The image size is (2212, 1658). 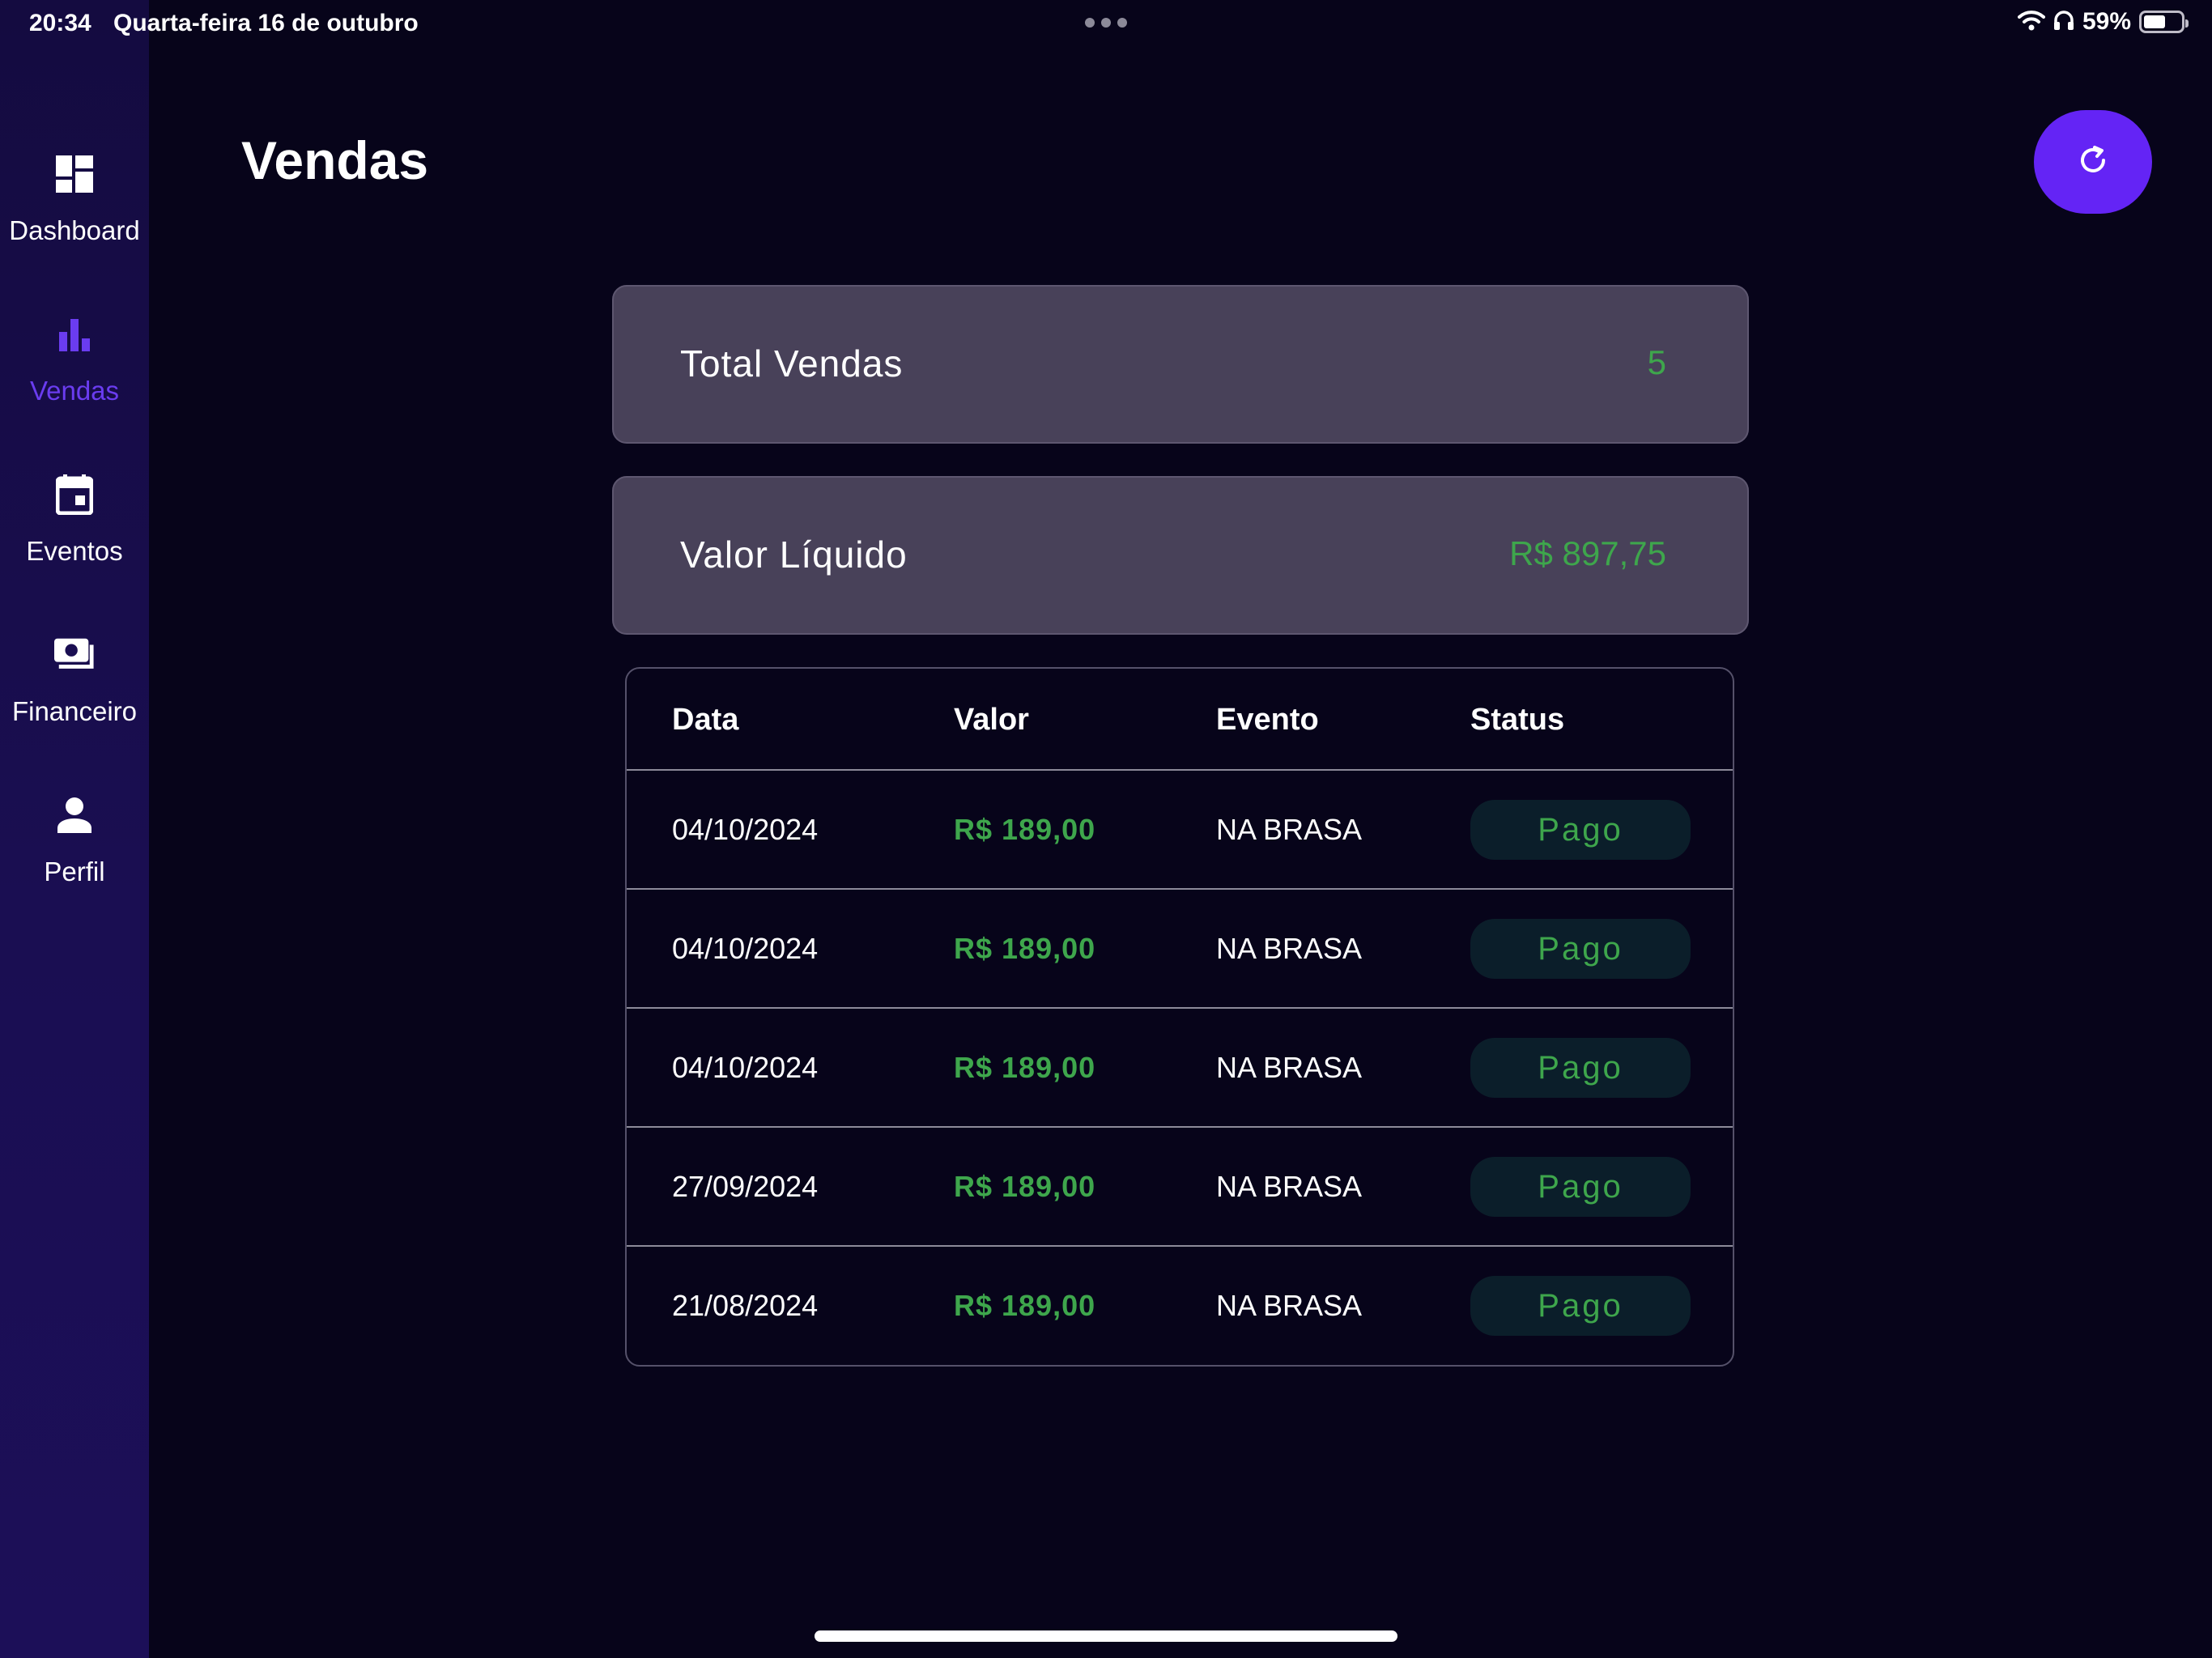 I want to click on sidebar-item-label: Perfil, so click(x=75, y=871).